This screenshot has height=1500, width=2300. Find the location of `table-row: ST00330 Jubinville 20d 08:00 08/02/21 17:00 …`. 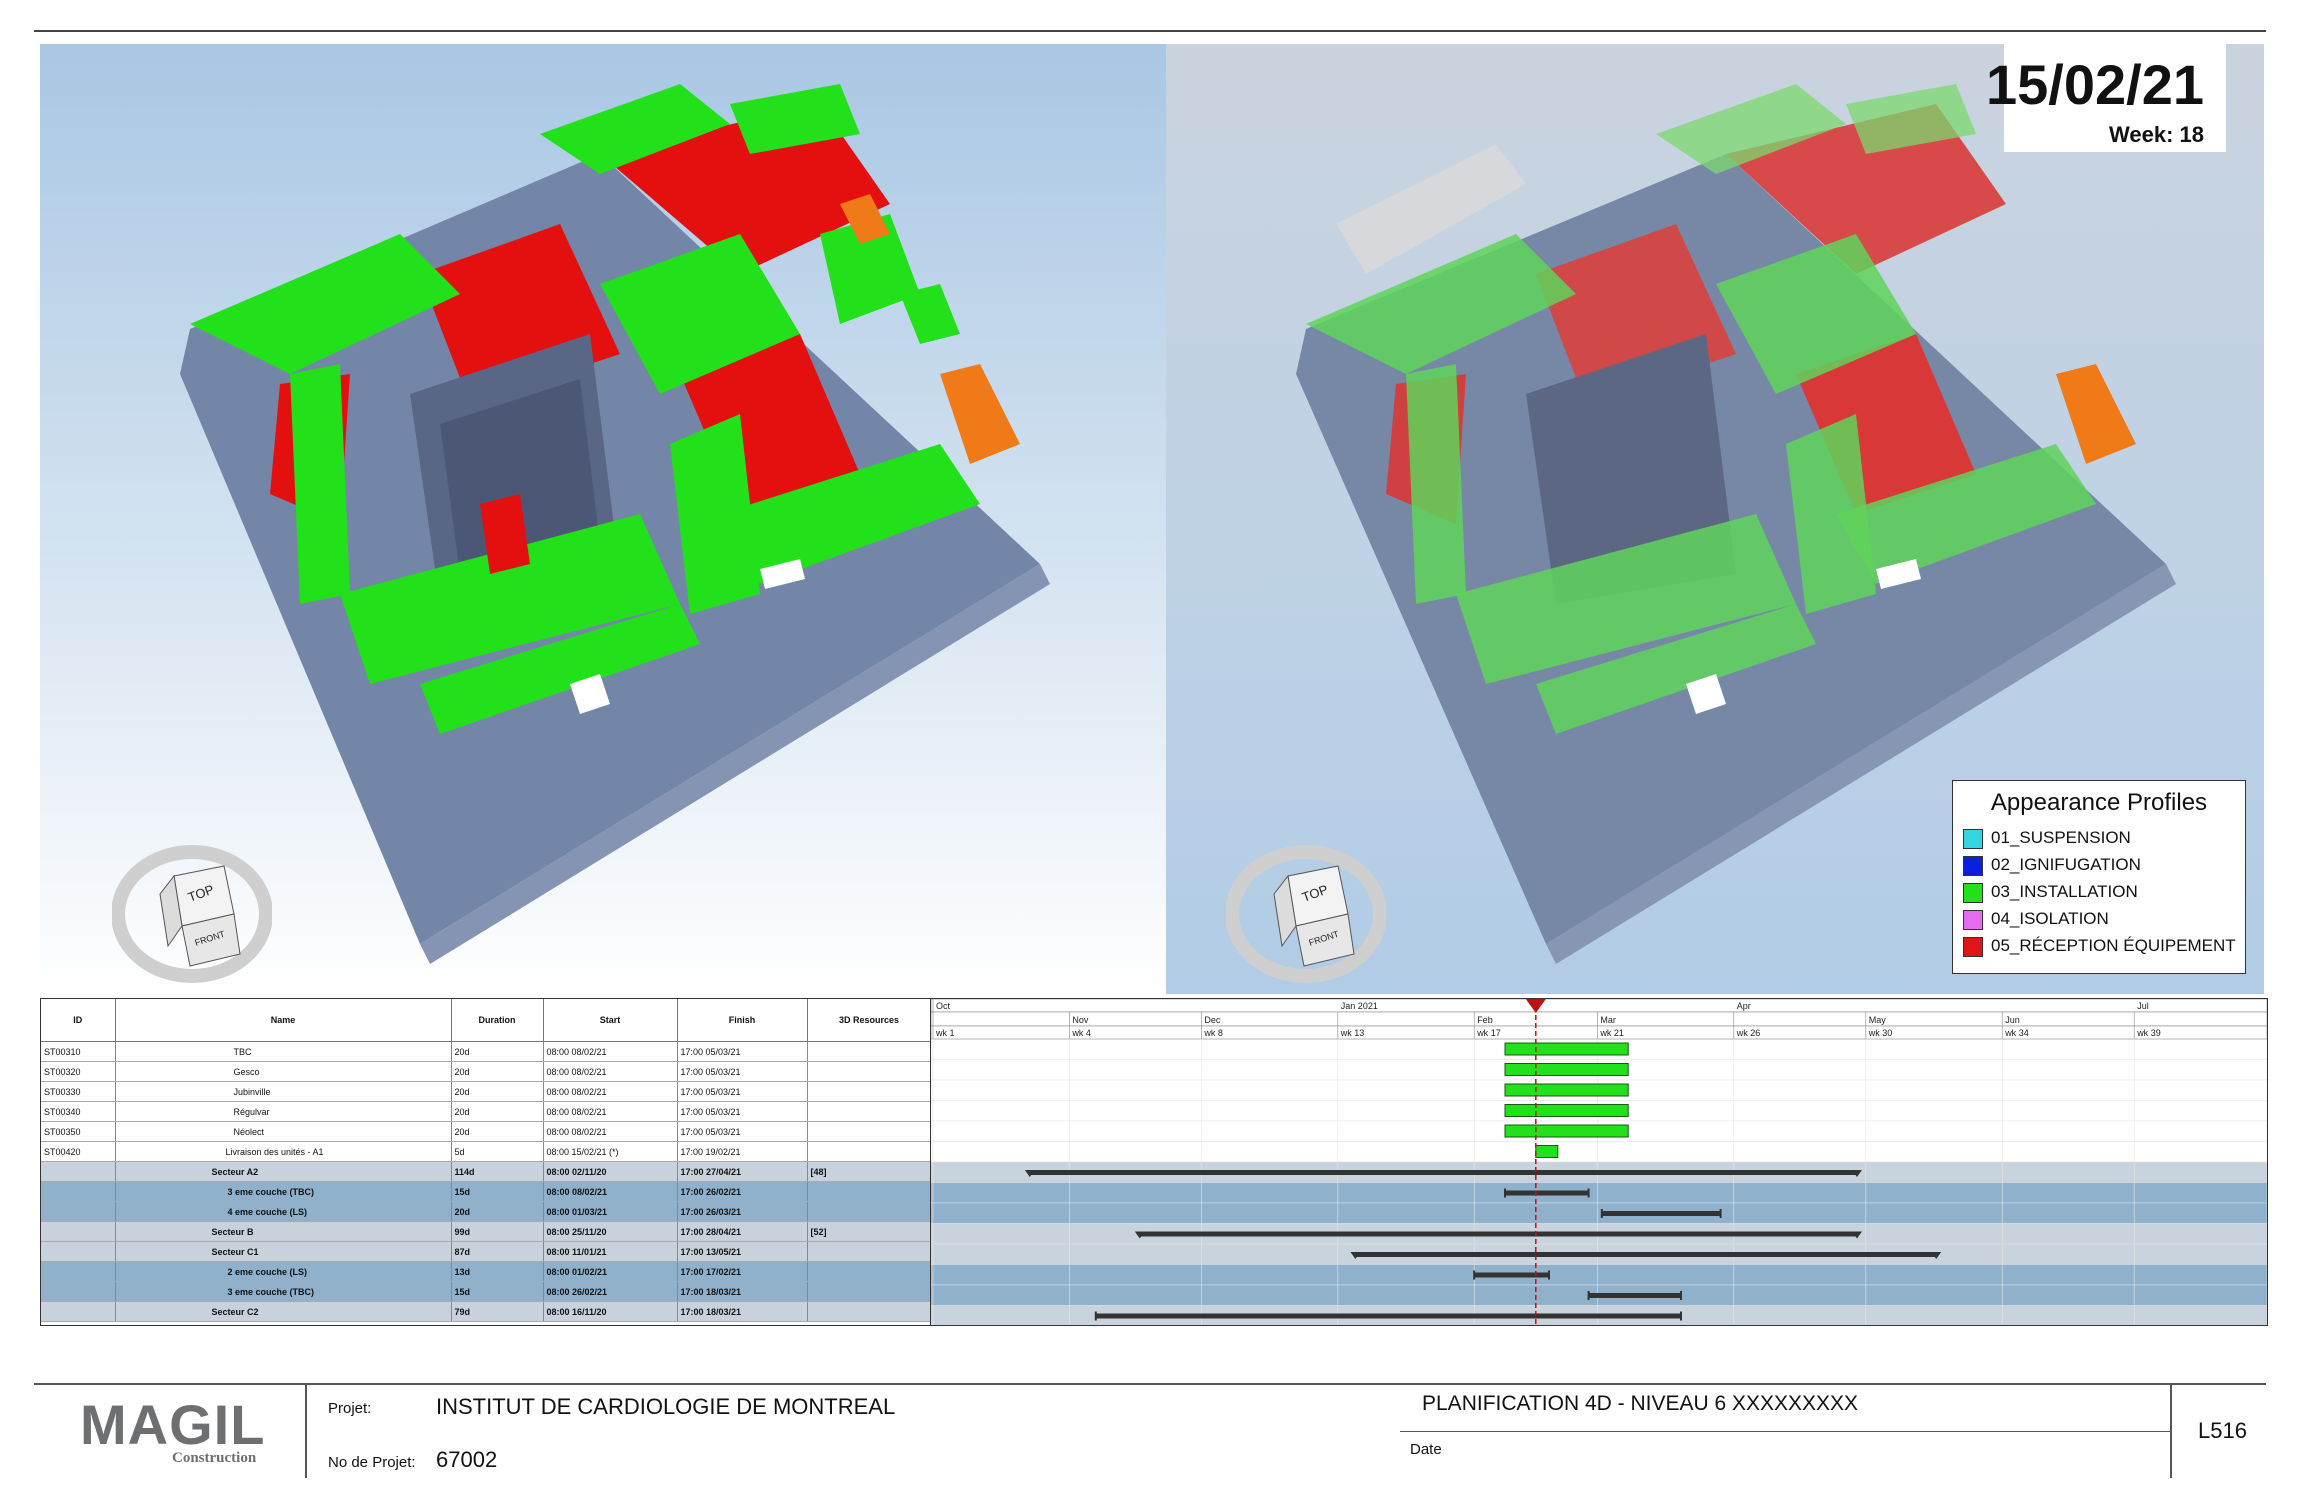

table-row: ST00330 Jubinville 20d 08:00 08/02/21 17:00 … is located at coordinates (486, 1091).